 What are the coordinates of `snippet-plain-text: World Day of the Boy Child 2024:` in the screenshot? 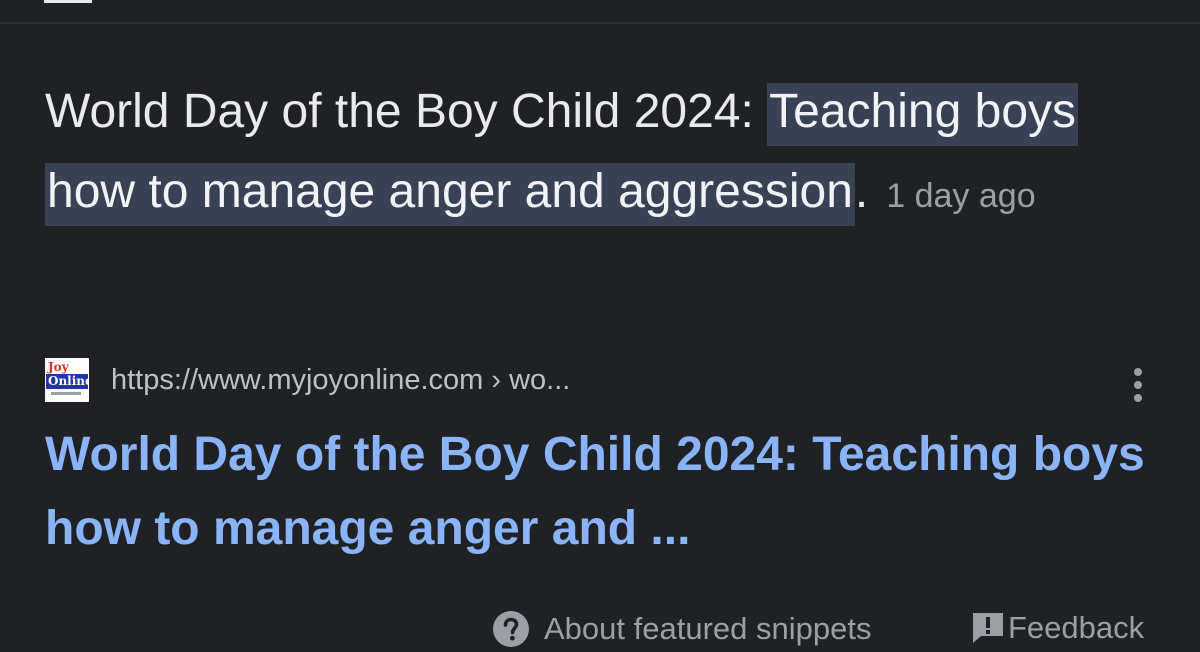 It's located at (406, 111).